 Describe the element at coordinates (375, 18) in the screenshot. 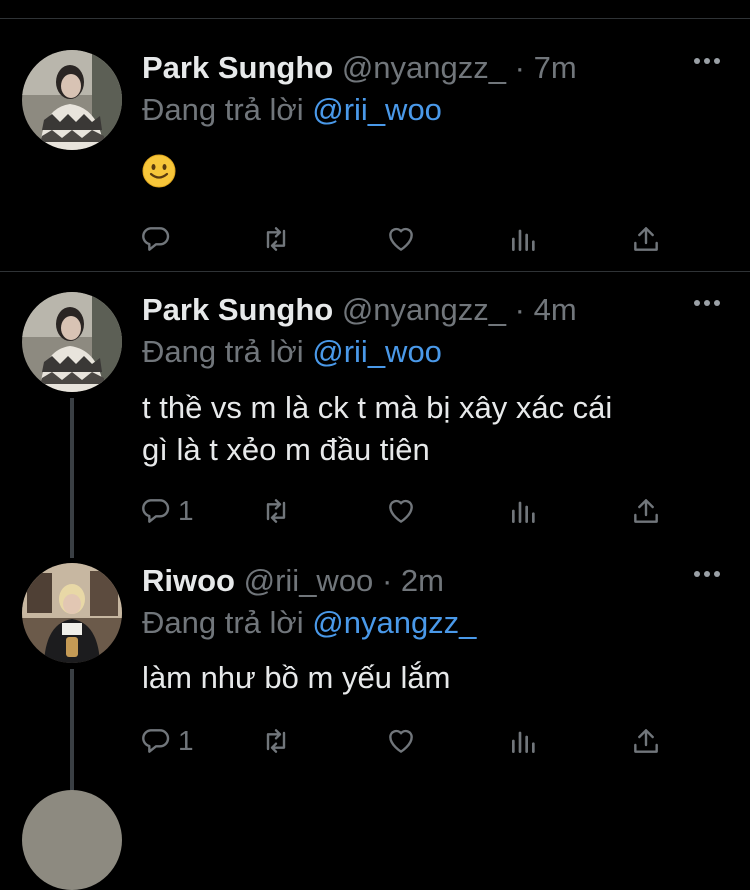

I see `top-divider` at that location.